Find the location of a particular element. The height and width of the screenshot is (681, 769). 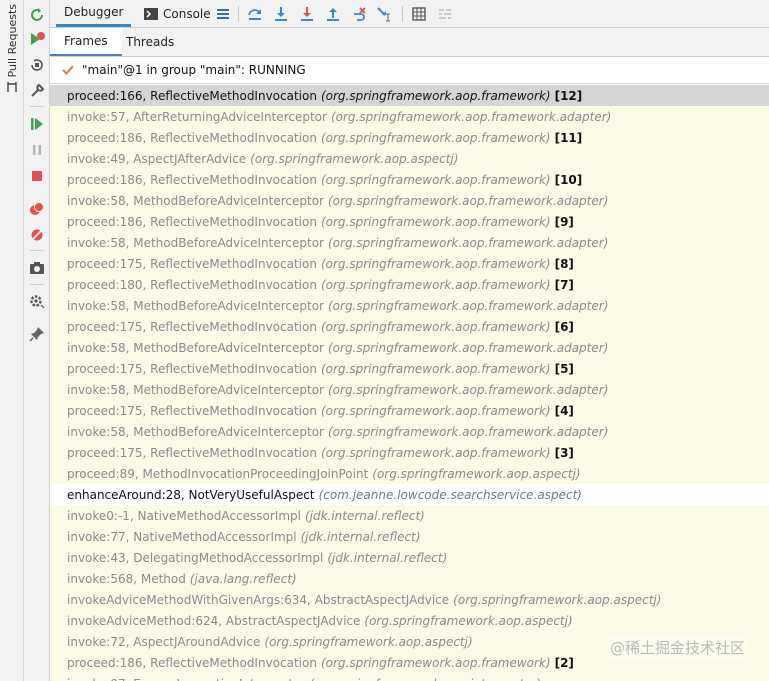

frame-package: (java.lang.reflect) is located at coordinates (243, 578).